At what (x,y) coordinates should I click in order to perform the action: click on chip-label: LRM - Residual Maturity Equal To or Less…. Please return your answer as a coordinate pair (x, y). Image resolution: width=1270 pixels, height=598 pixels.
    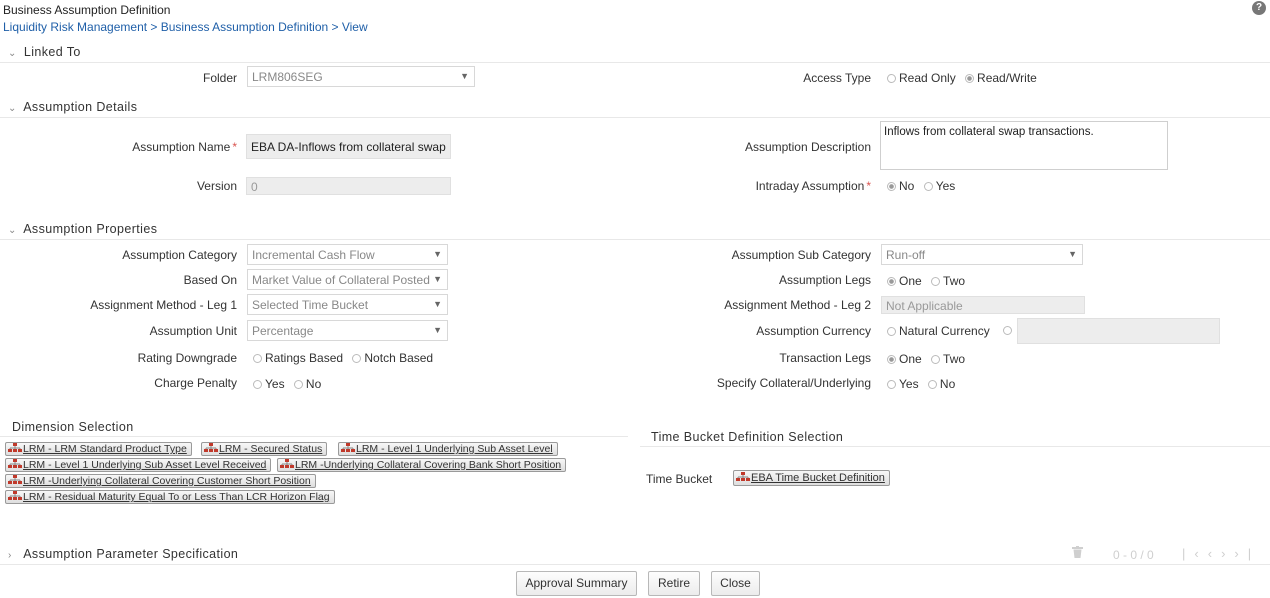
    Looking at the image, I should click on (176, 497).